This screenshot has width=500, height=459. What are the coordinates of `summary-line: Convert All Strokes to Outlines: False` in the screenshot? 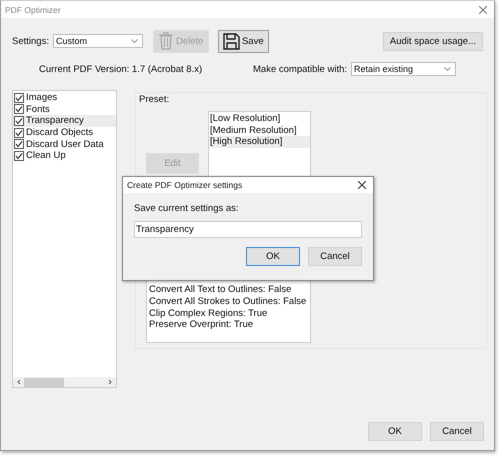 It's located at (228, 302).